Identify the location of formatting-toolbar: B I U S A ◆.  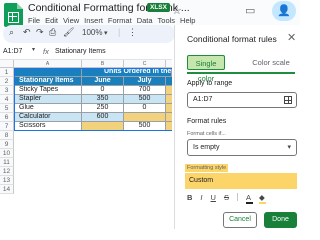
(226, 198).